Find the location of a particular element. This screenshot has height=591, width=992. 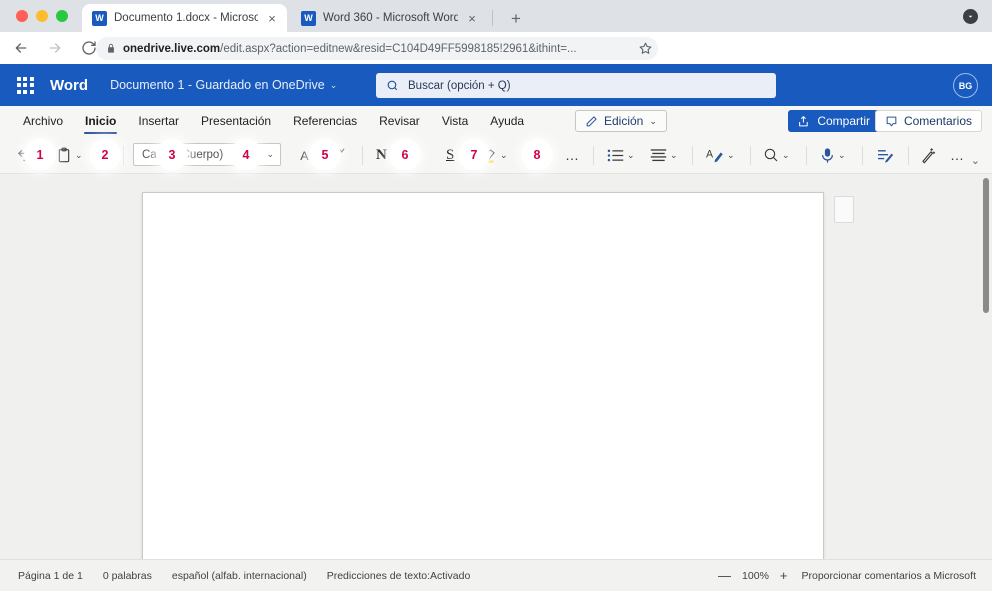

find-button: ⌄ is located at coordinates (776, 155).